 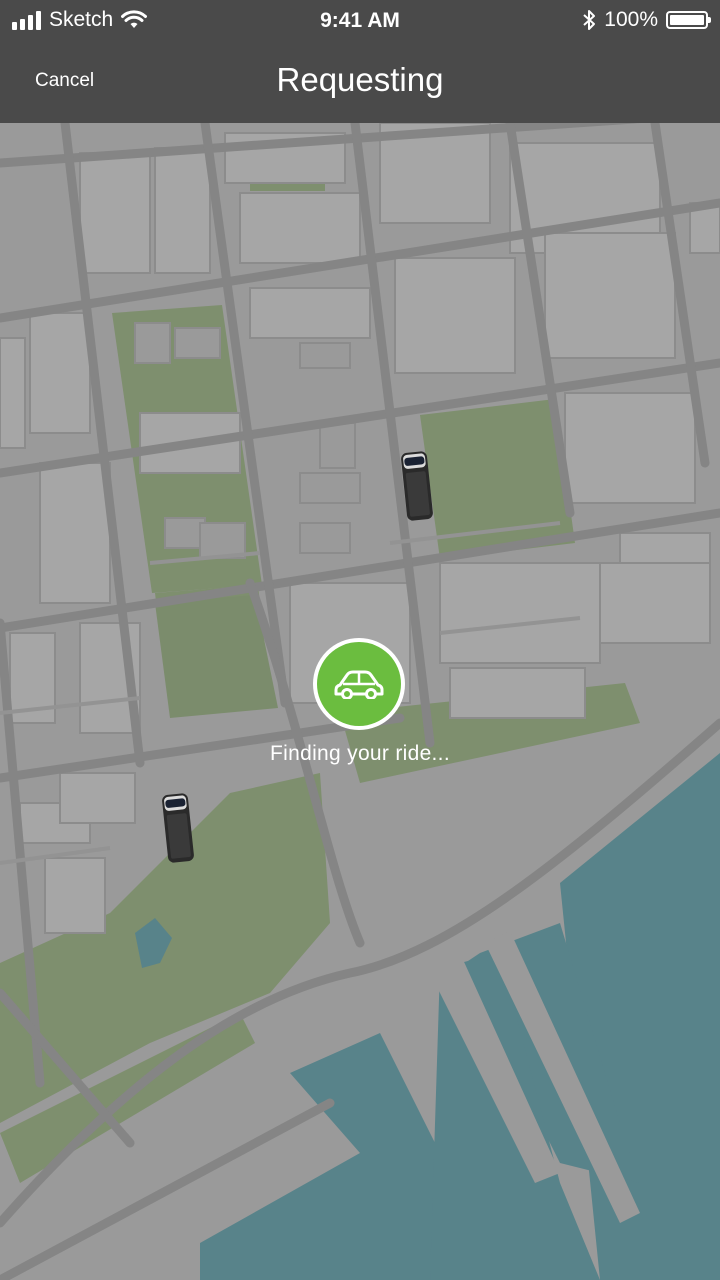 I want to click on car-icon, so click(x=359, y=684).